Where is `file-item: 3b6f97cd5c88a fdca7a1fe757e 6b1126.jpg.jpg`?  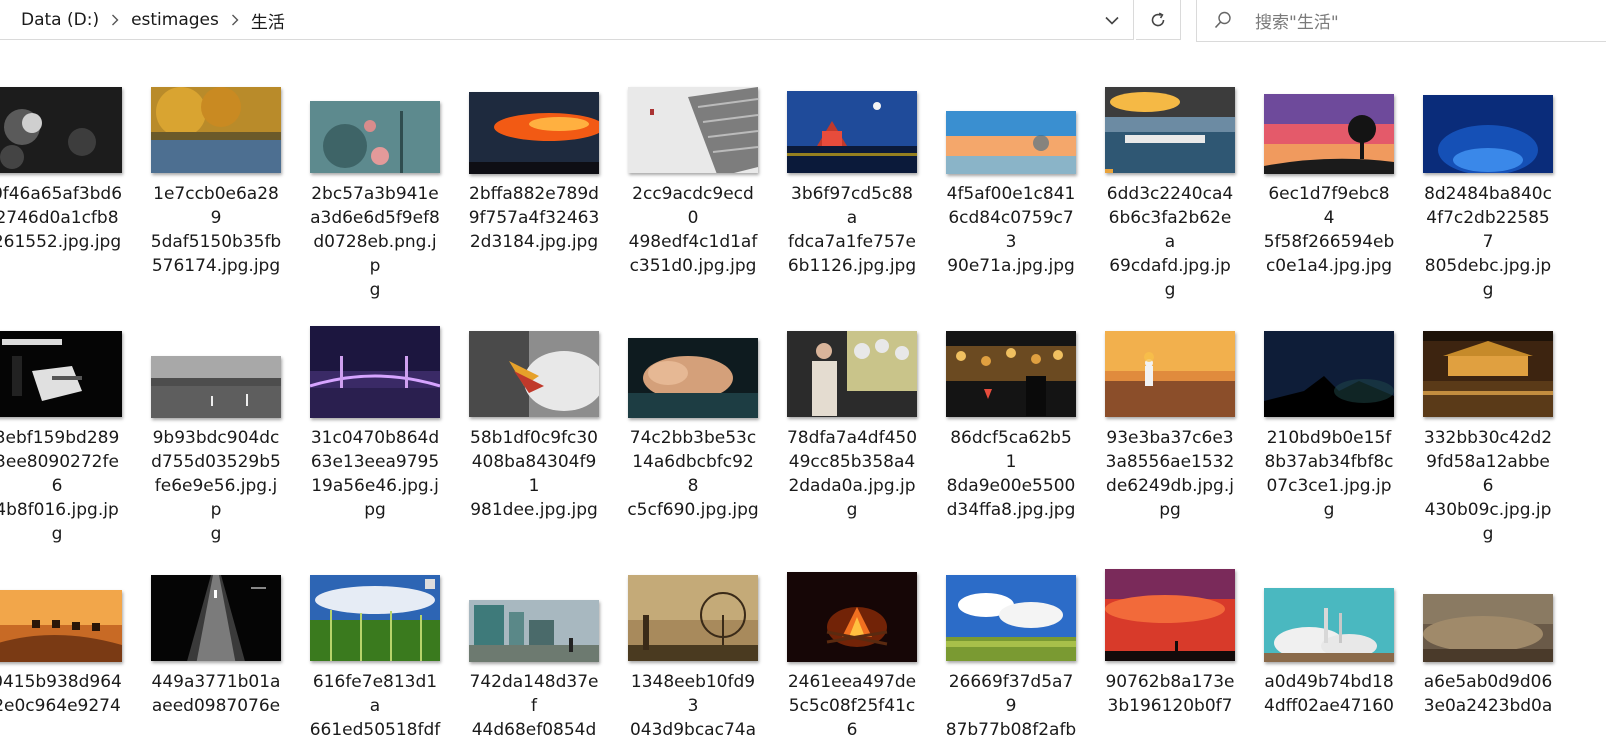
file-item: 3b6f97cd5c88a fdca7a1fe757e 6b1126.jpg.jpg is located at coordinates (852, 171).